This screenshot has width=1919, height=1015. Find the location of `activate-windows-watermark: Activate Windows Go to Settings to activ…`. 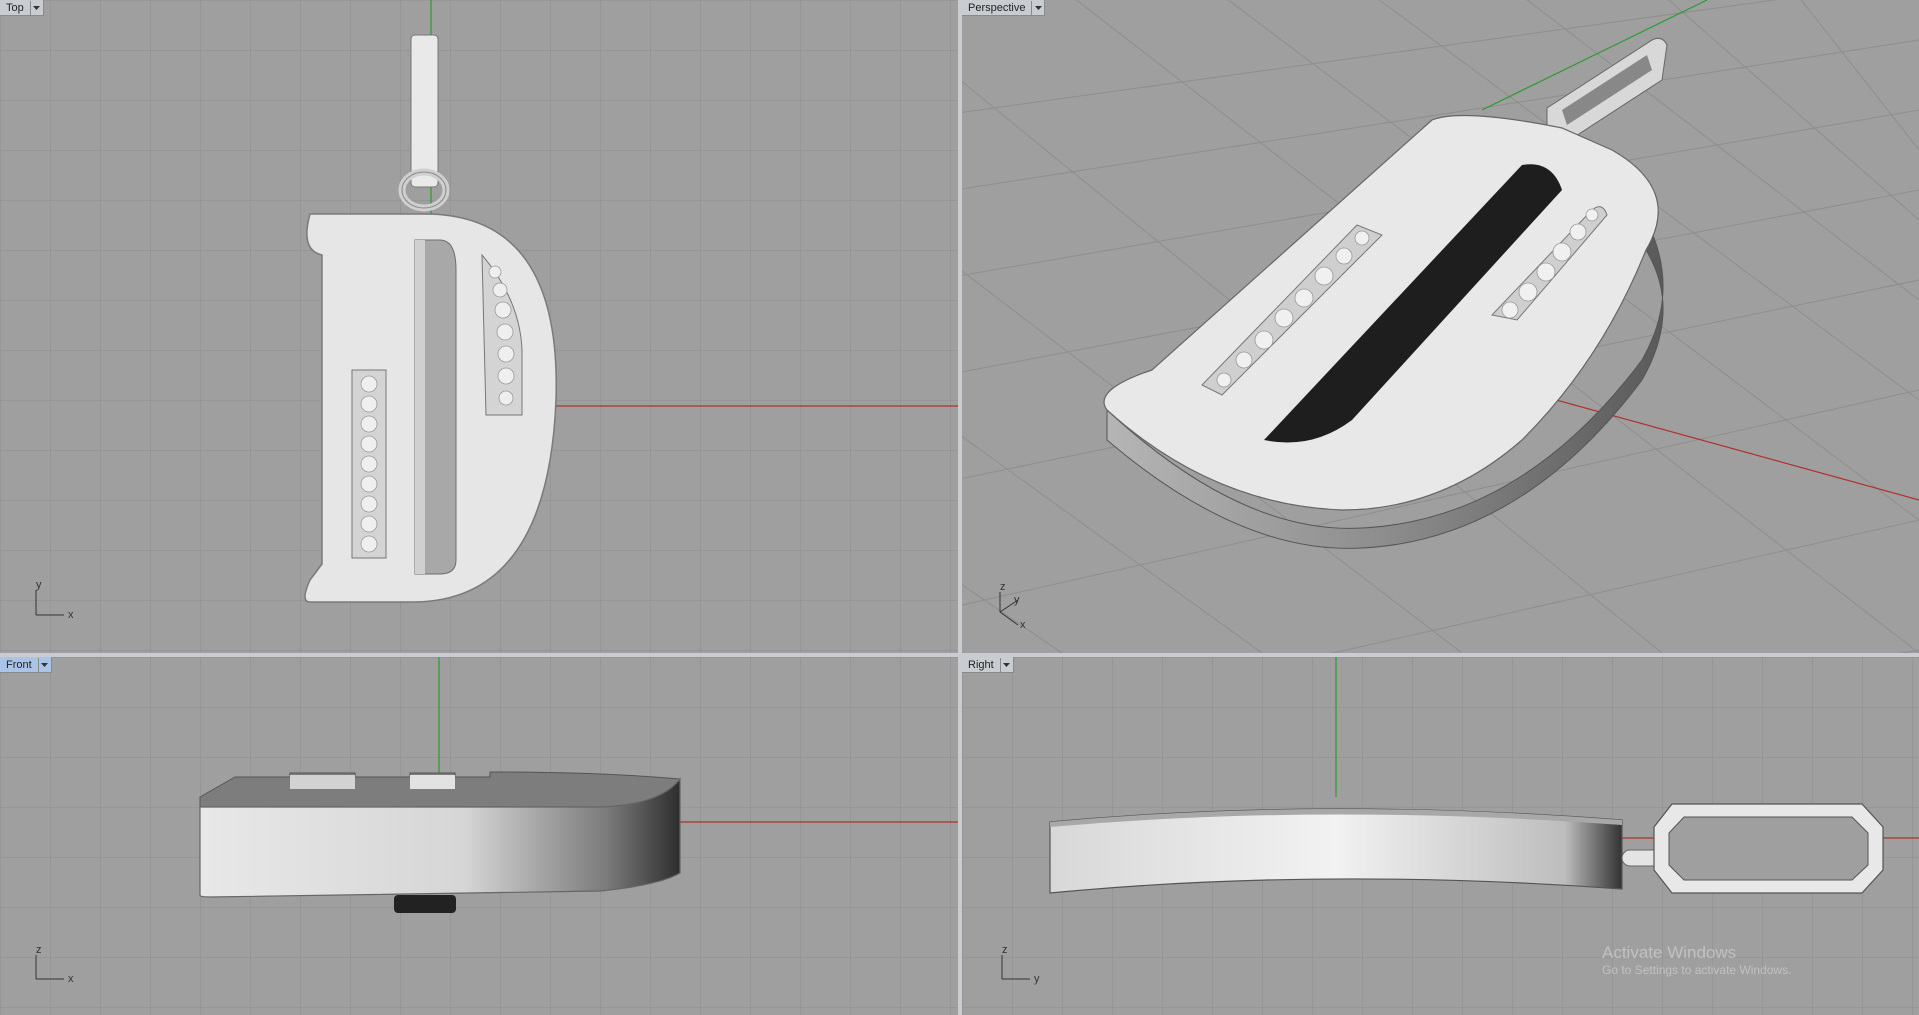

activate-windows-watermark: Activate Windows Go to Settings to activ… is located at coordinates (1696, 960).